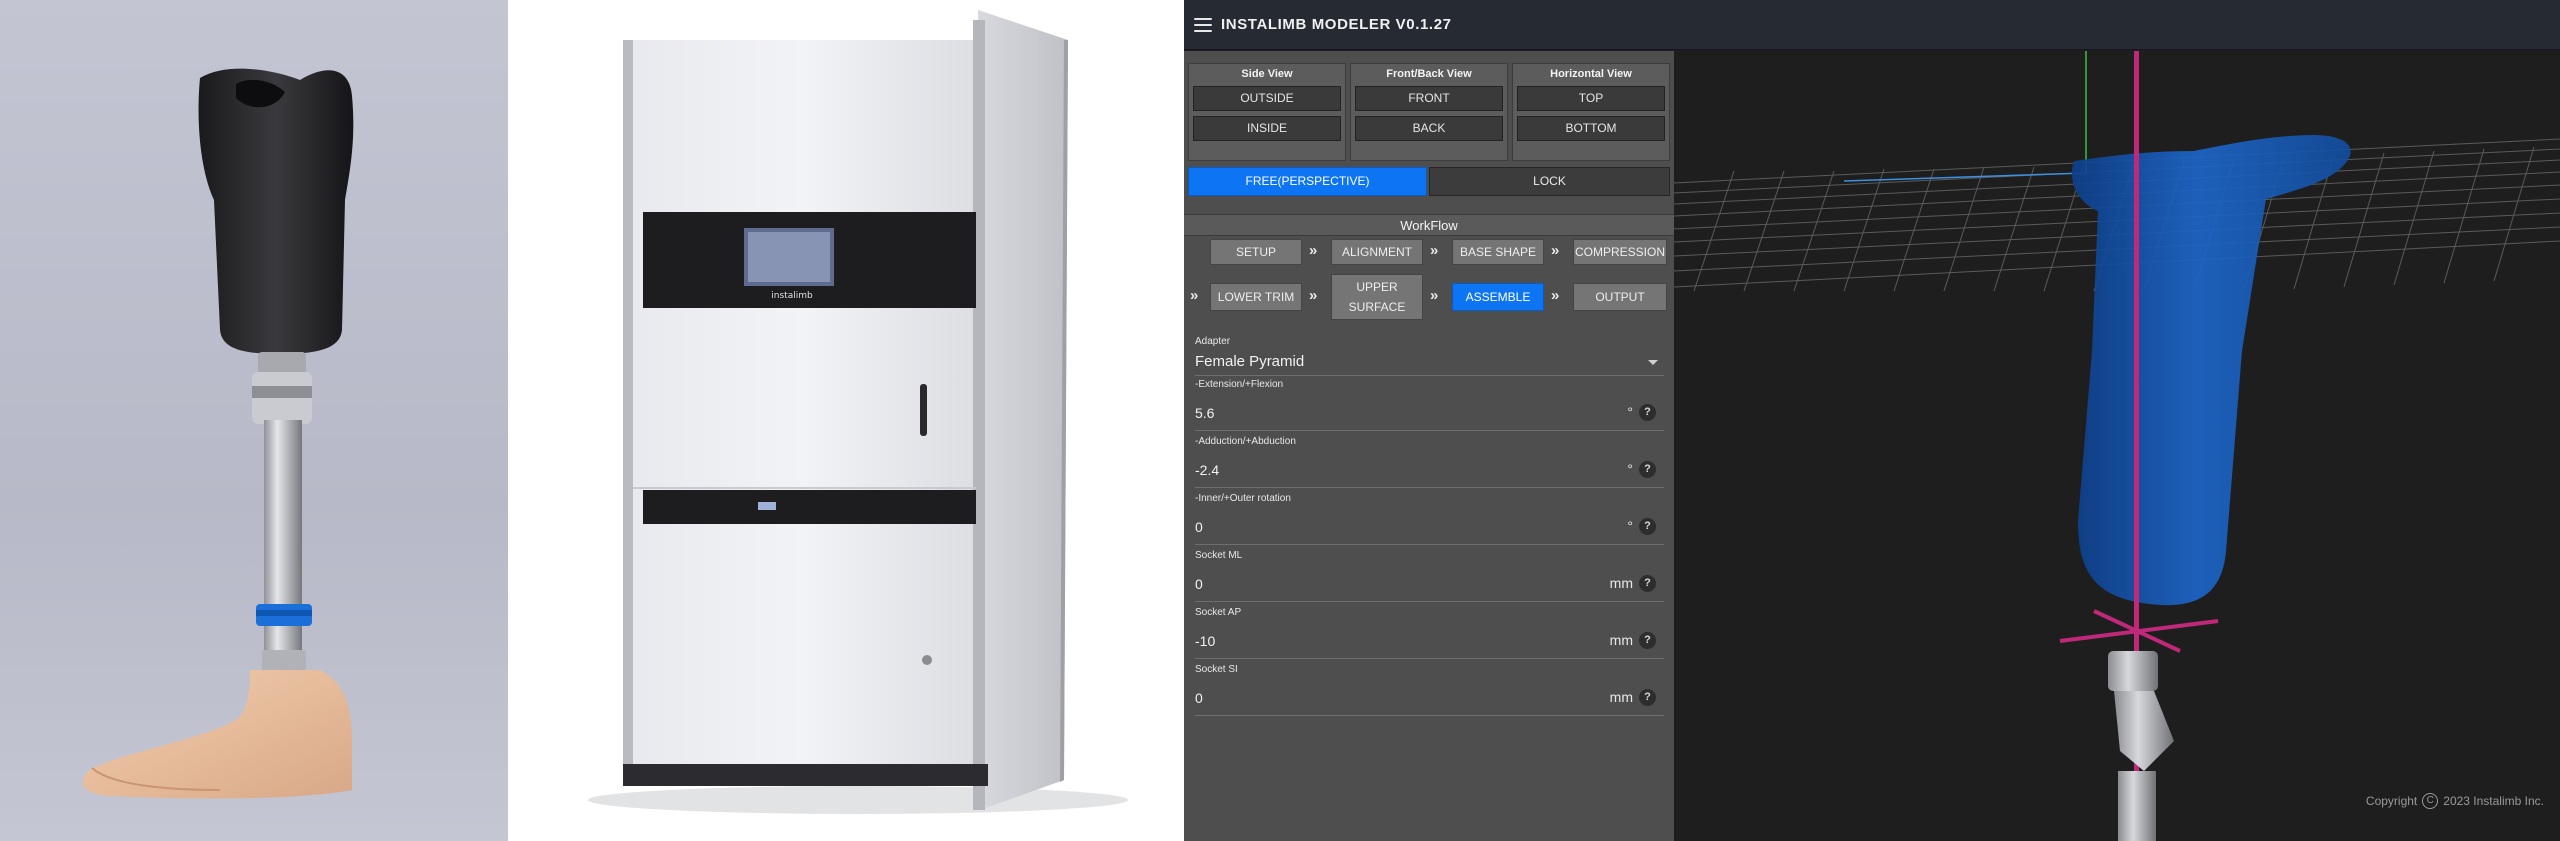  Describe the element at coordinates (1429, 74) in the screenshot. I see `front-back-view-title: Front/Back View` at that location.